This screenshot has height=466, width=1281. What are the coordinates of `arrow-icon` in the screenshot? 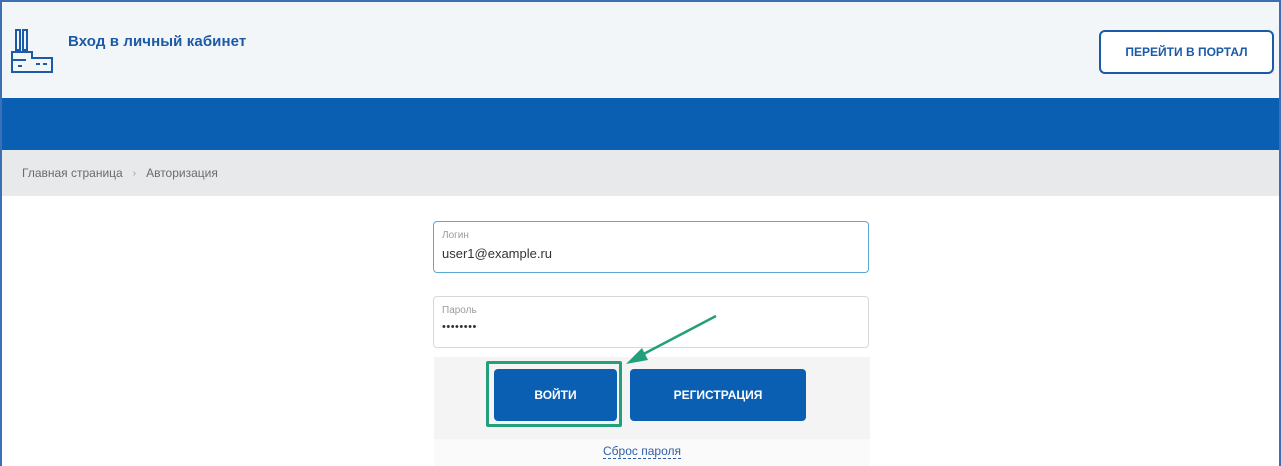 It's located at (671, 339).